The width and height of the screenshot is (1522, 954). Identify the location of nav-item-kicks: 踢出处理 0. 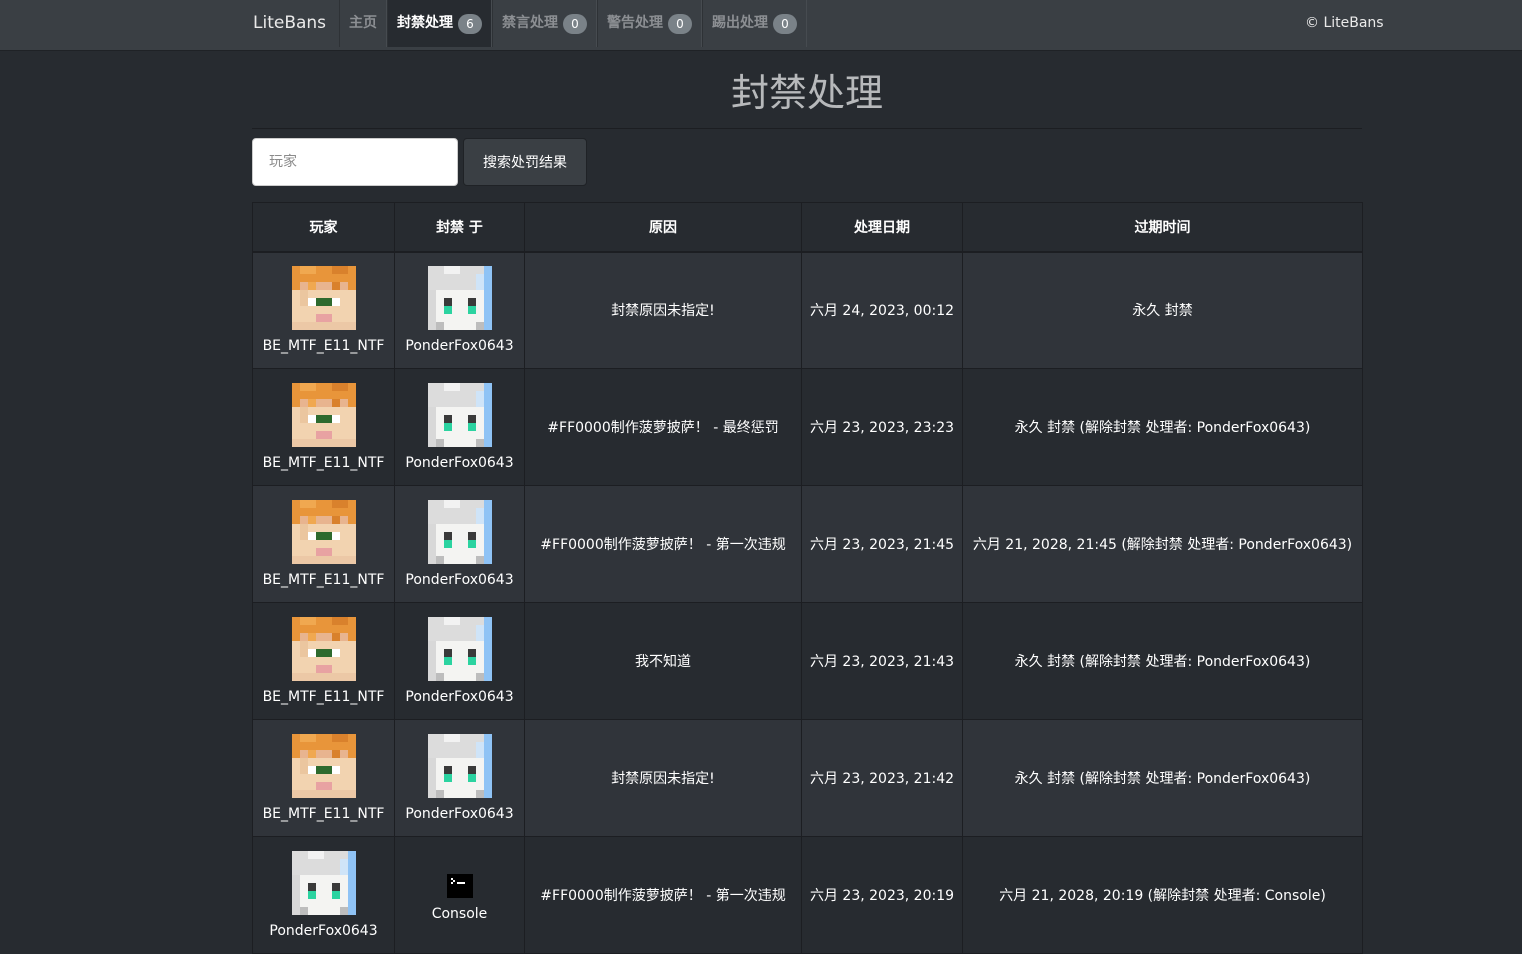
(754, 23).